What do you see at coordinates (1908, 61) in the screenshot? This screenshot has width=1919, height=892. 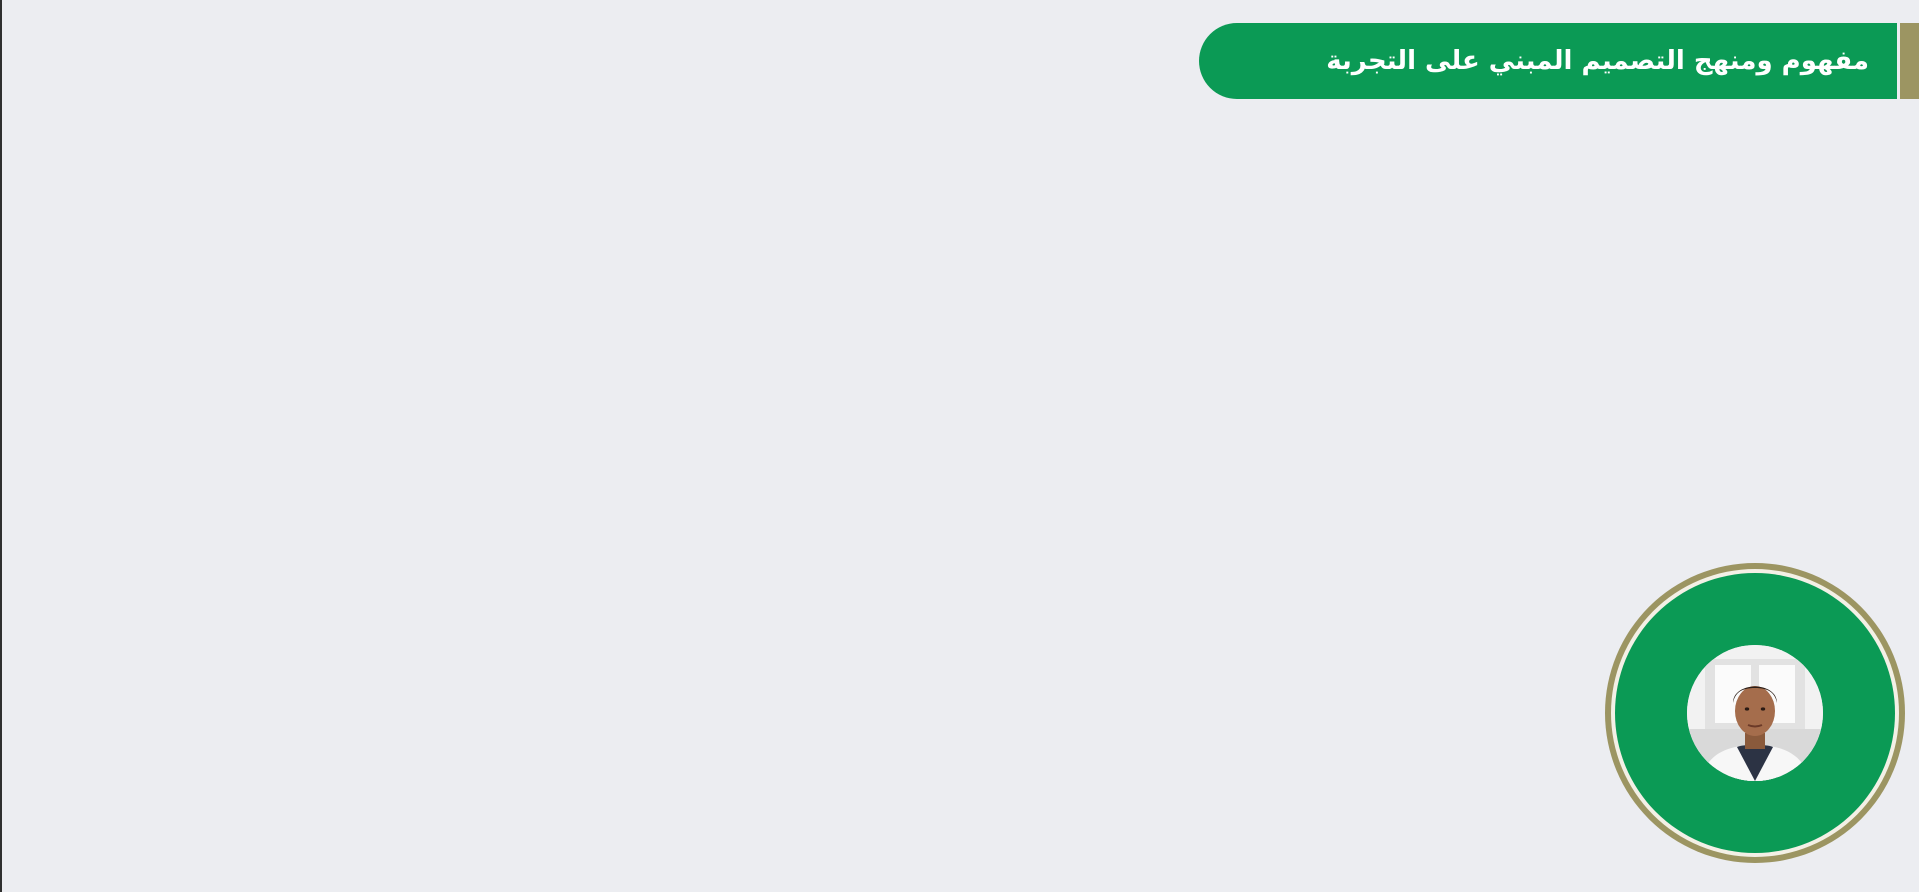 I see `title-accent-strip` at bounding box center [1908, 61].